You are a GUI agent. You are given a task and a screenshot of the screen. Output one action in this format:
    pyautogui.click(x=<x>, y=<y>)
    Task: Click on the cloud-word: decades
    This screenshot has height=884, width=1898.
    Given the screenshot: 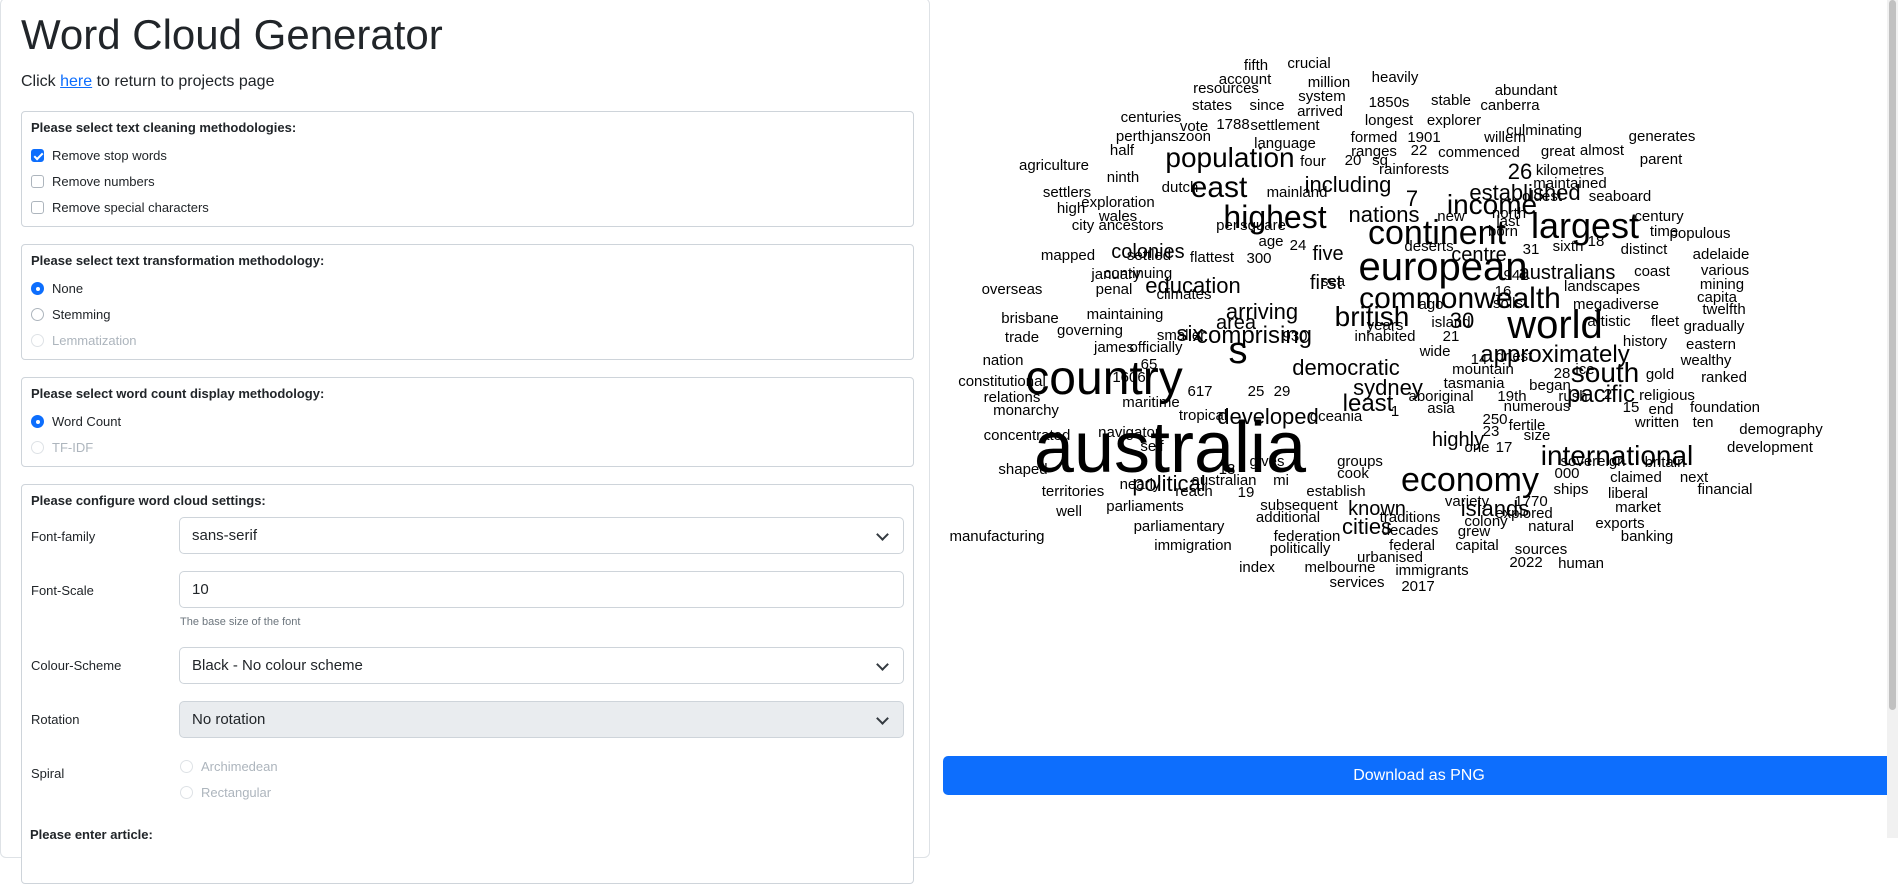 What is the action you would take?
    pyautogui.click(x=1410, y=531)
    